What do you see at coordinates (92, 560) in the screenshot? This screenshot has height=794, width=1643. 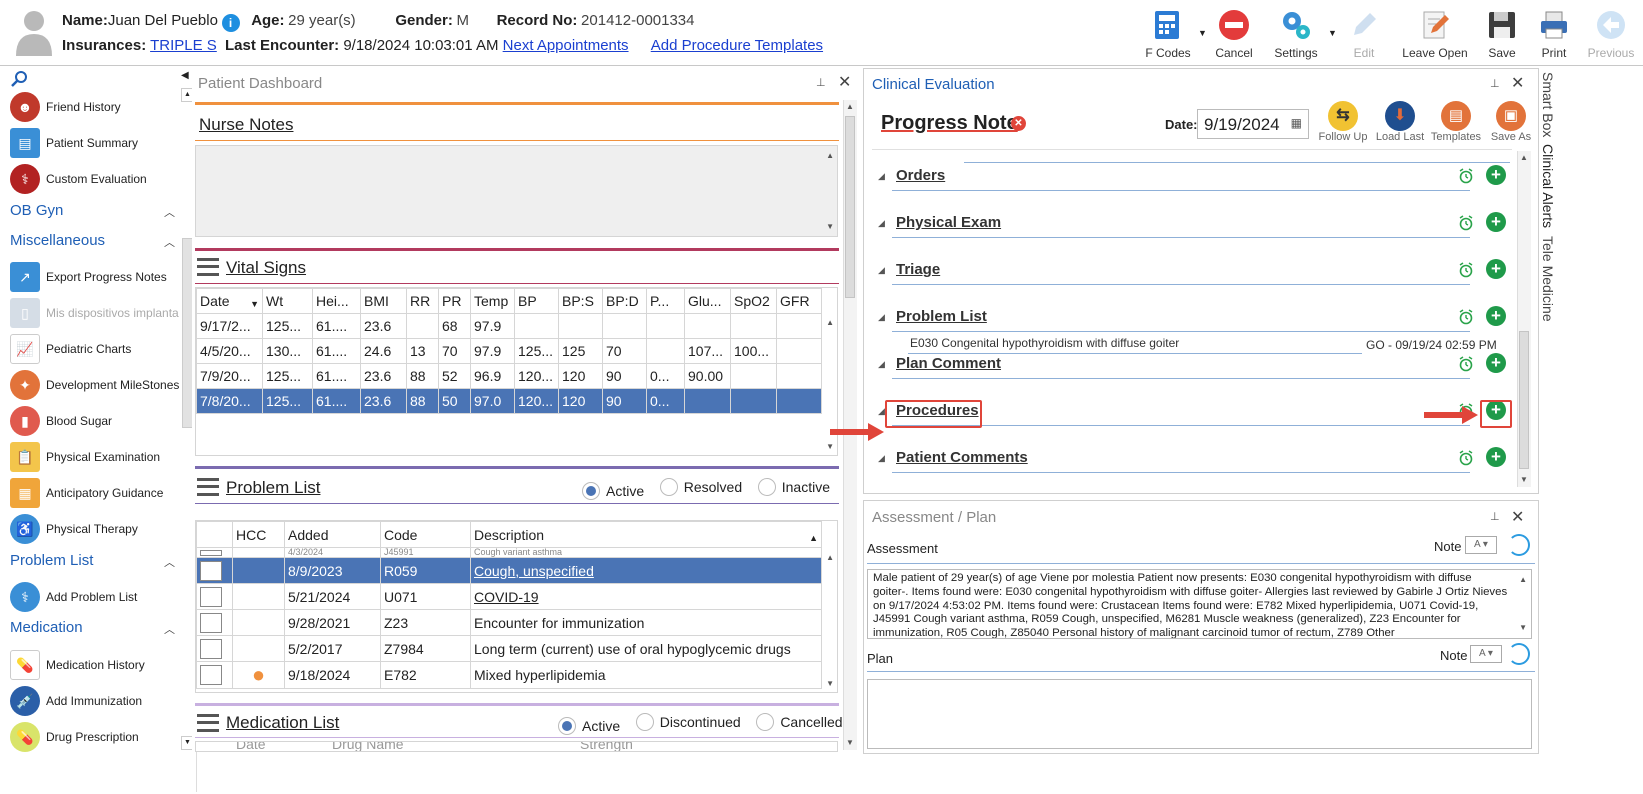 I see `section-problem-list: Problem List ︿` at bounding box center [92, 560].